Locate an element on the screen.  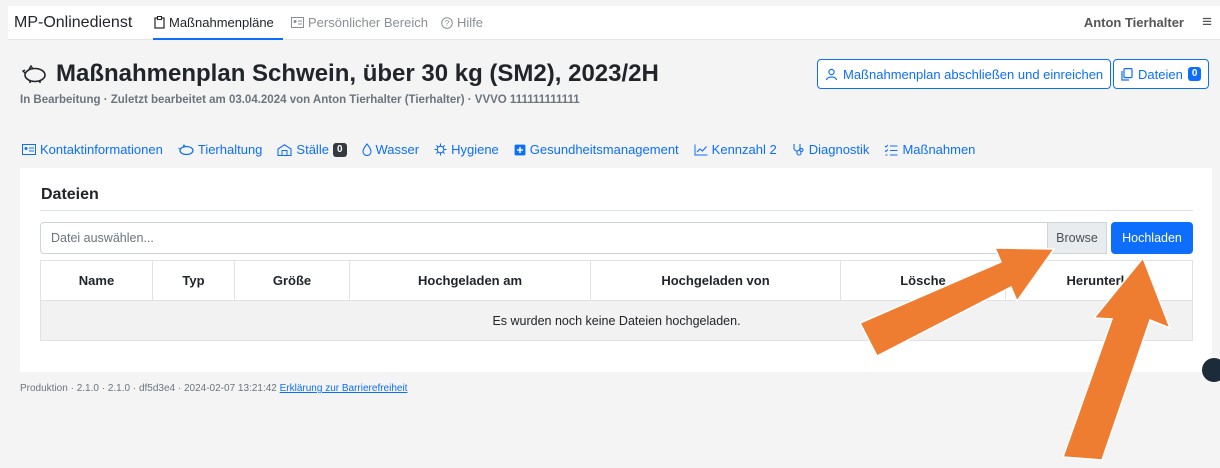
nav-item-persoenlicher-bereich: Persönlicher Bereich is located at coordinates (359, 22).